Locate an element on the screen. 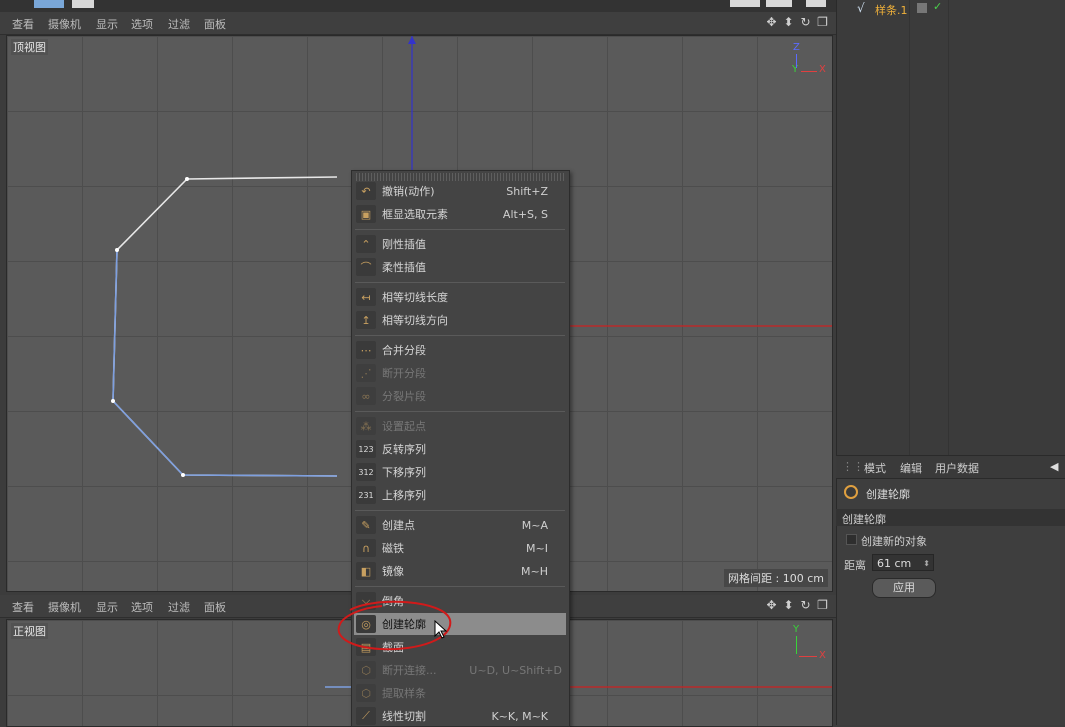  mouse-cursor-icon is located at coordinates (441, 629).